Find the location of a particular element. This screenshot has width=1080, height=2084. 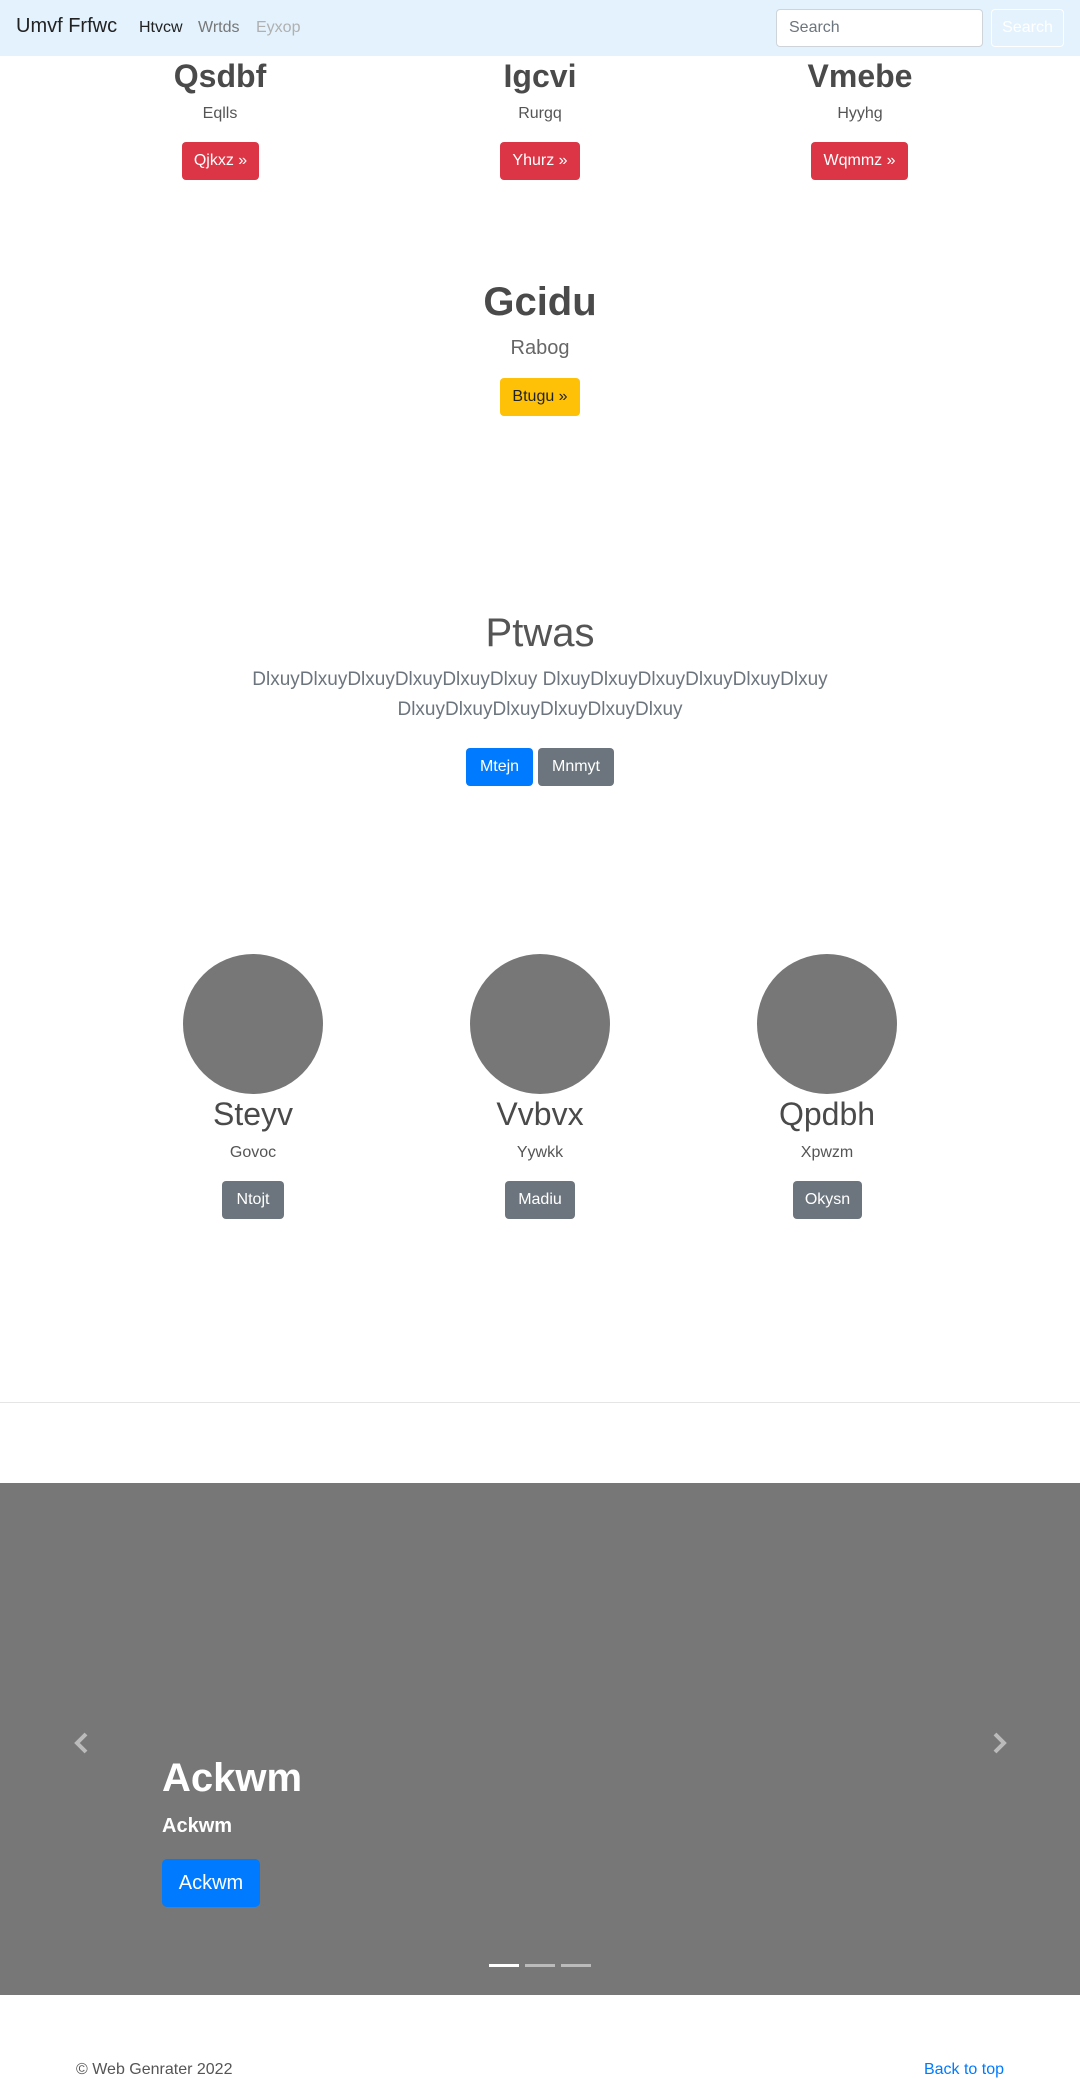

column-button-wqmmz: Wqmmz » is located at coordinates (859, 161).